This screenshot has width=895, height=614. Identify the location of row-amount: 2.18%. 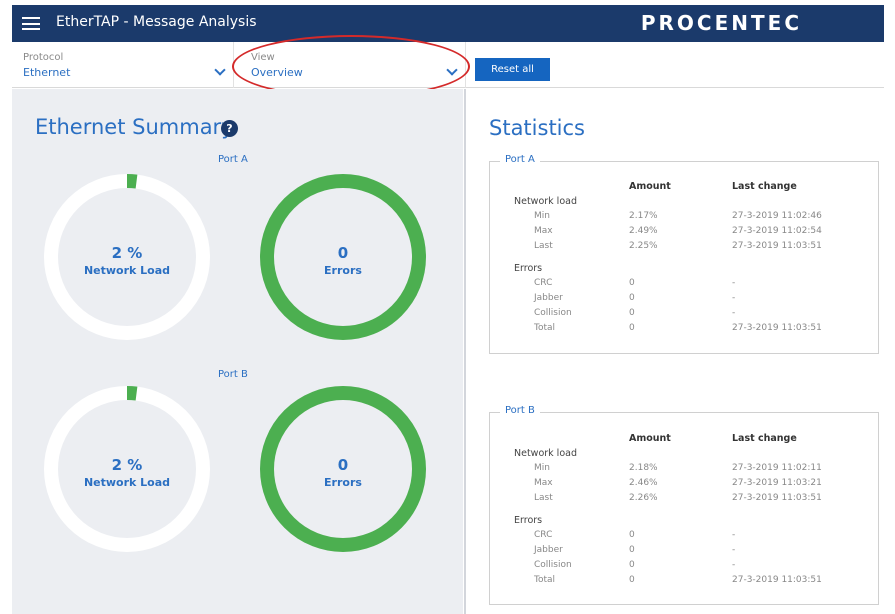
(643, 468).